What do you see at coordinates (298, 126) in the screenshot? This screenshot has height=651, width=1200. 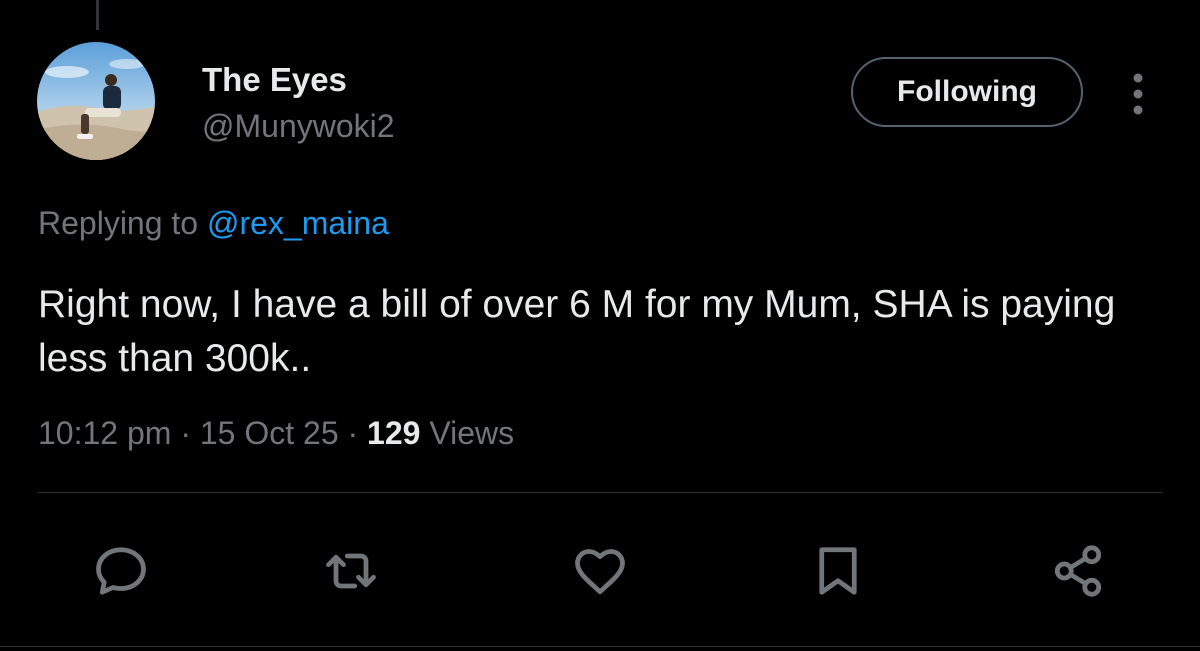 I see `author-handle: @Munywoki2` at bounding box center [298, 126].